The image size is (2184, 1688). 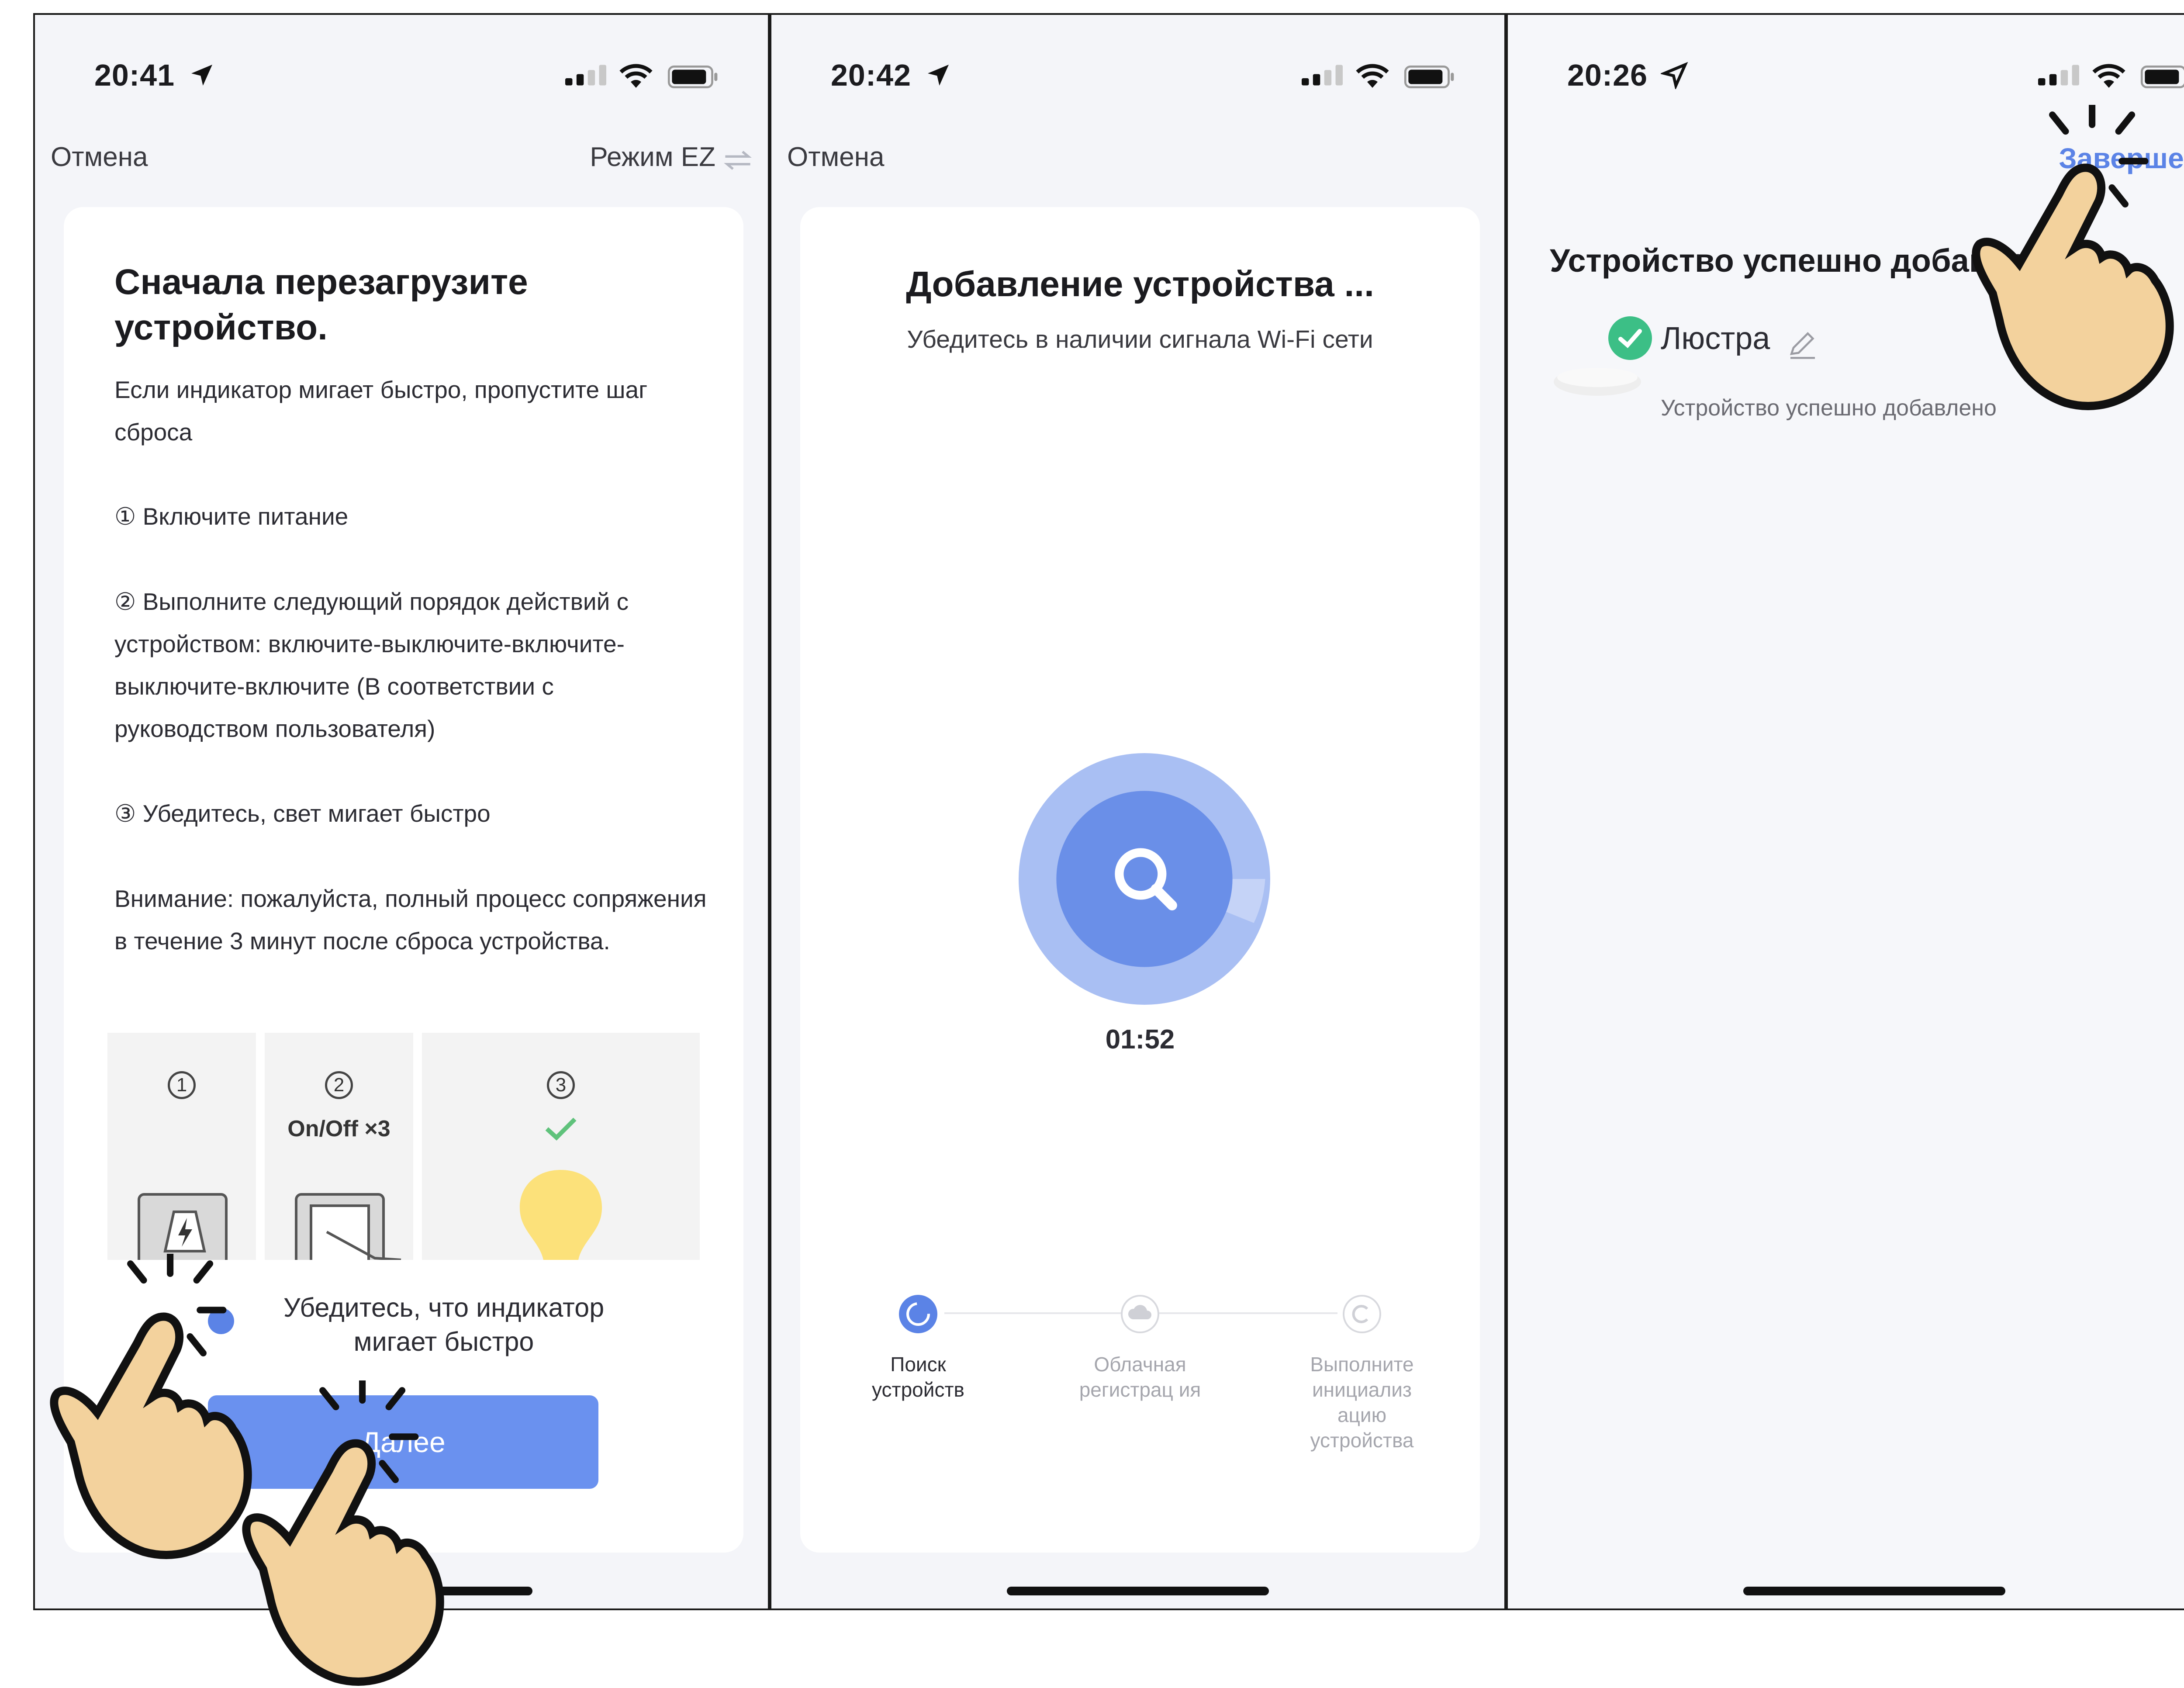 I want to click on step-label-search: Поиск устройств, so click(x=918, y=1377).